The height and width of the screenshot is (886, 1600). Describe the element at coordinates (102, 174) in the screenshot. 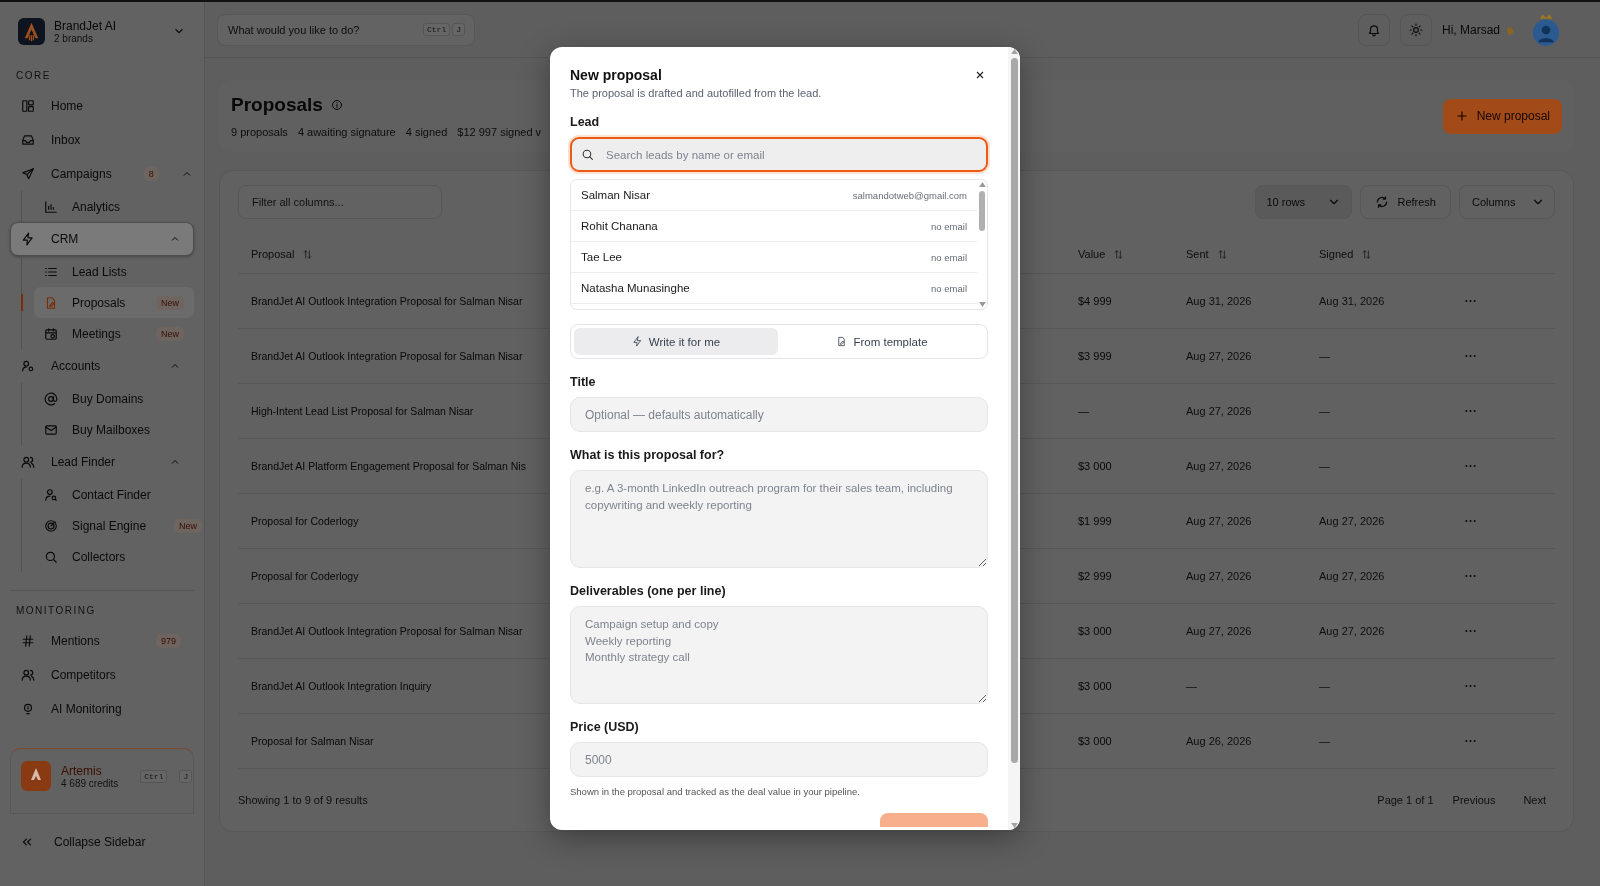

I see `nav-item: Campaigns 8` at that location.